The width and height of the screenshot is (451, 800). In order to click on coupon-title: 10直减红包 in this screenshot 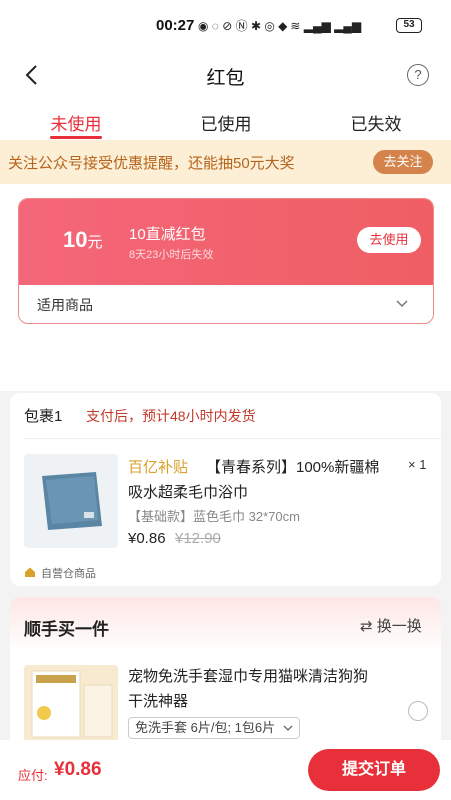, I will do `click(167, 234)`.